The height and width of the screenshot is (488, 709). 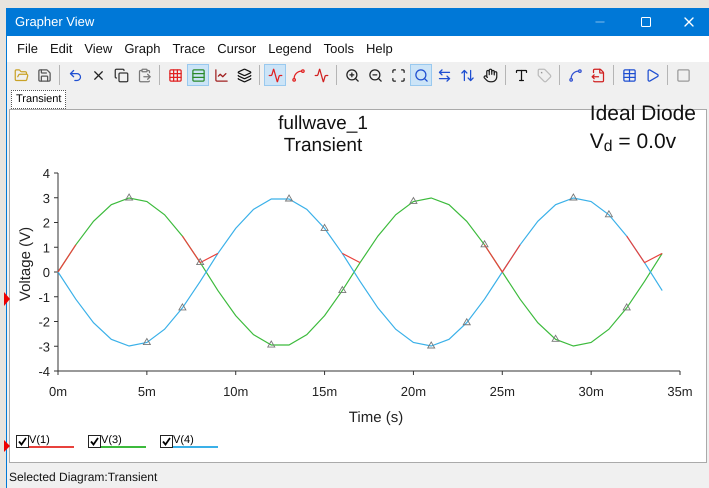 What do you see at coordinates (646, 22) in the screenshot?
I see `maximize-icon` at bounding box center [646, 22].